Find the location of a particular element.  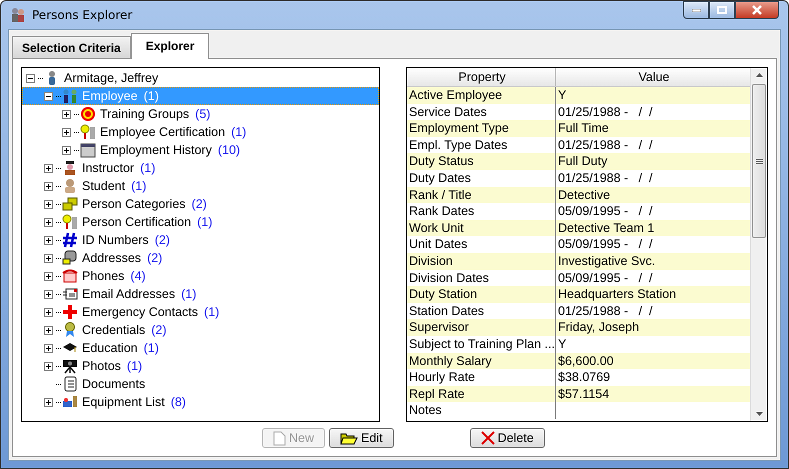

scroll-thumb is located at coordinates (759, 161).